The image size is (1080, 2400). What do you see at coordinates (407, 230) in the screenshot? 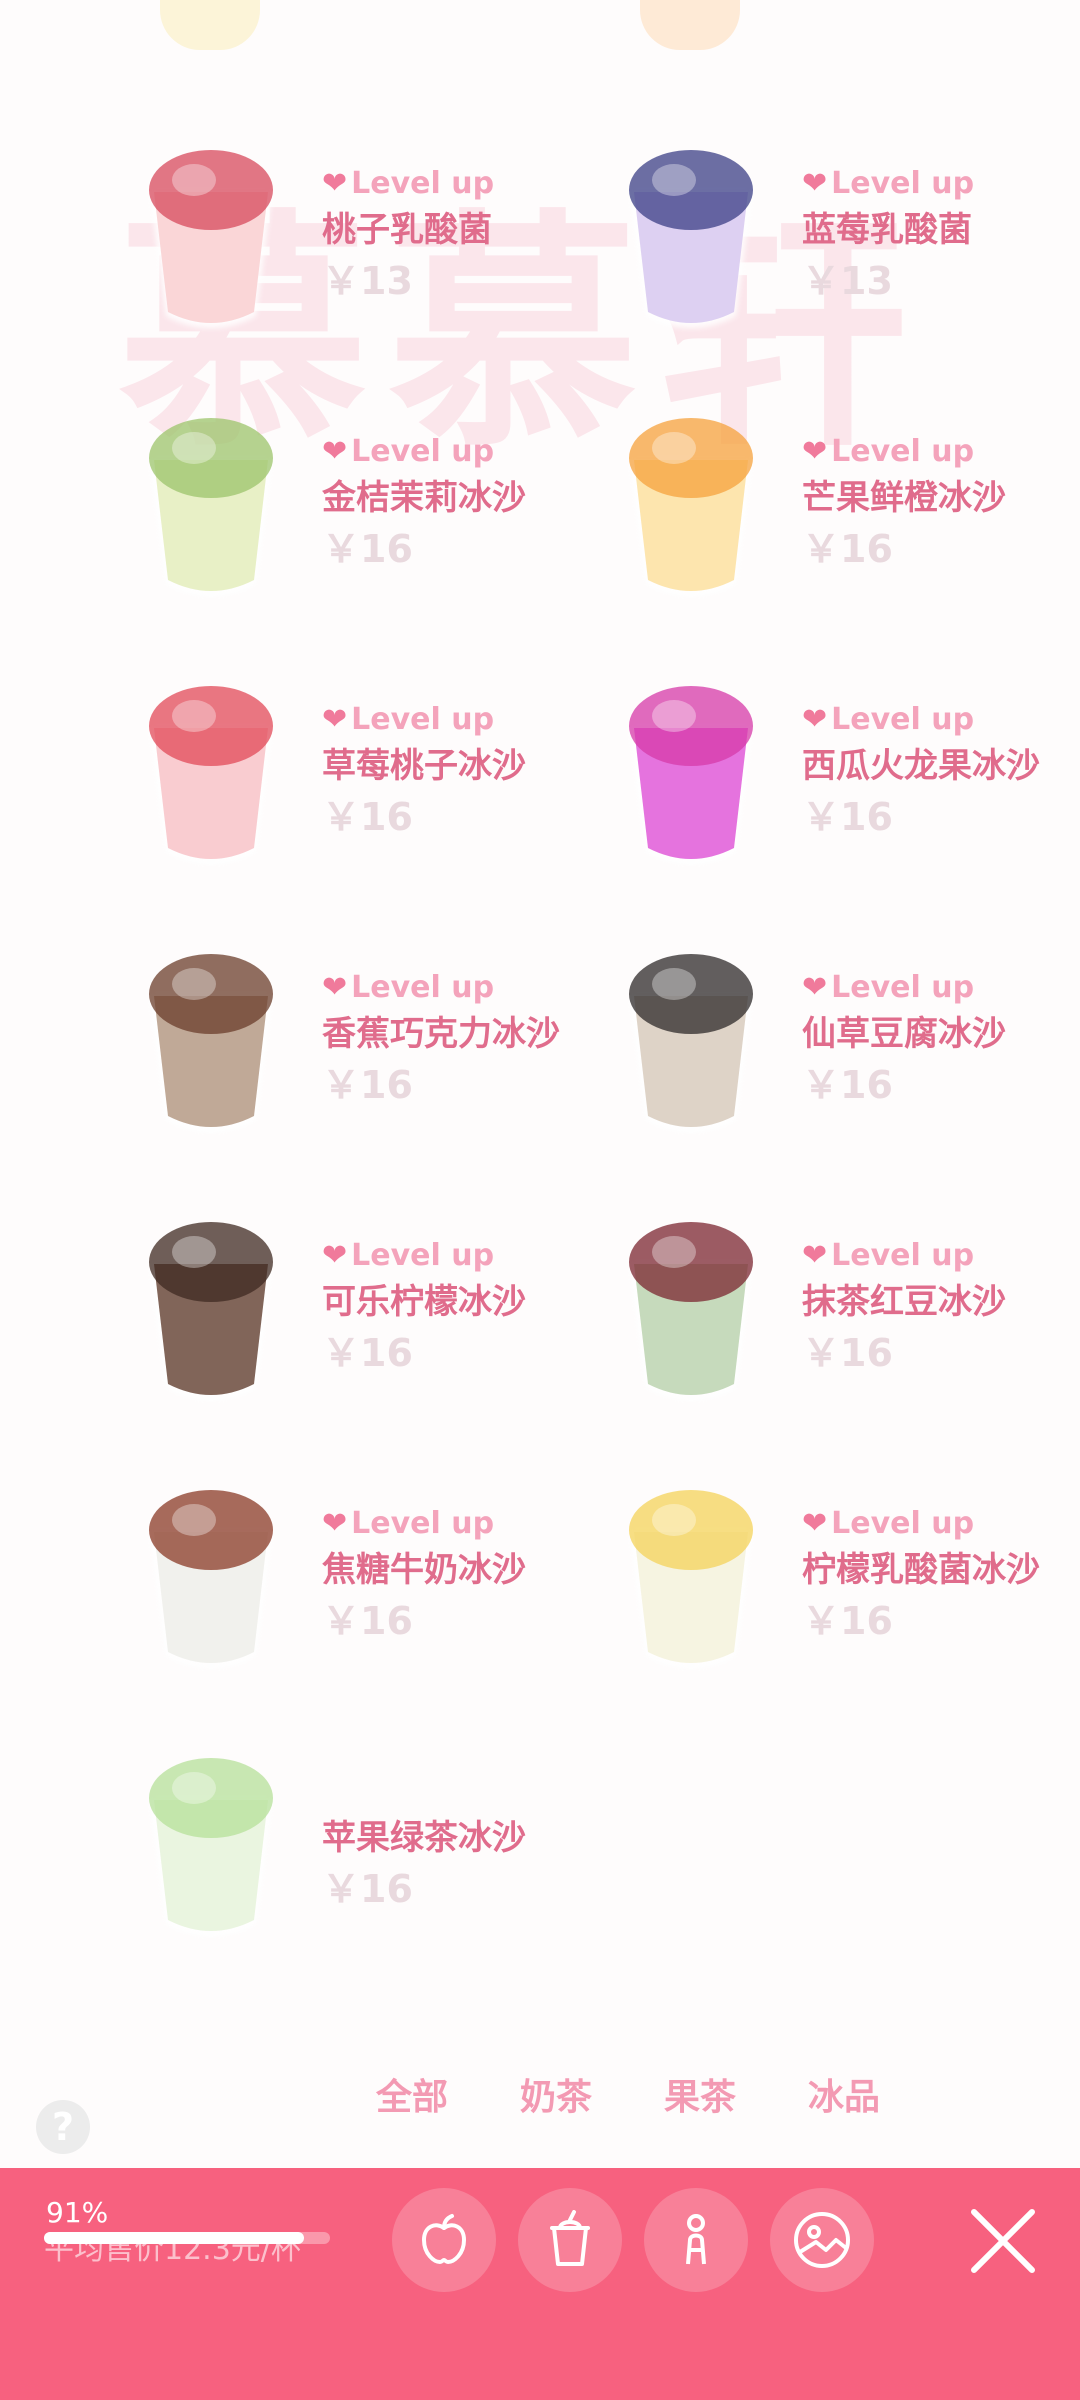
I see `menu-item-name: 桃子乳酸菌` at bounding box center [407, 230].